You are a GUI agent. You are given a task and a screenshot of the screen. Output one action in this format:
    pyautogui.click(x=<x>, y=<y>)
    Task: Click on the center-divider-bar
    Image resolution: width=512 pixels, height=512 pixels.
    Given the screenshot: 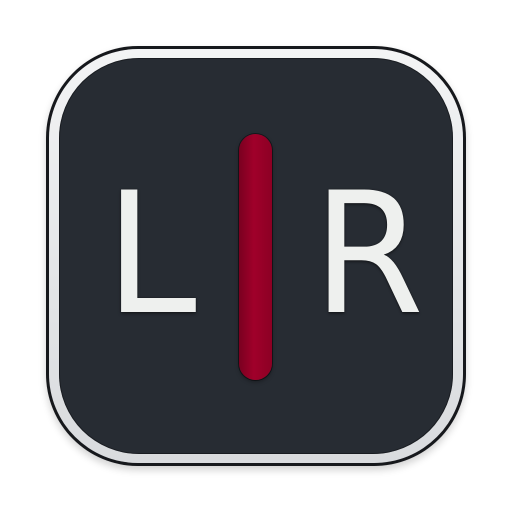 What is the action you would take?
    pyautogui.click(x=255, y=257)
    